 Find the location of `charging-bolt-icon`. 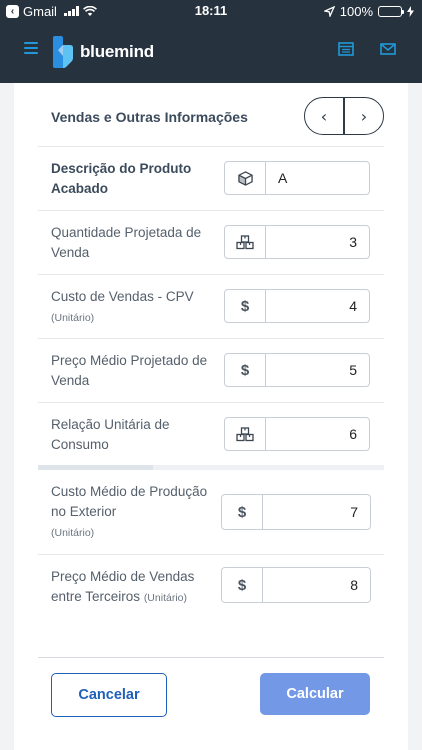

charging-bolt-icon is located at coordinates (410, 11).